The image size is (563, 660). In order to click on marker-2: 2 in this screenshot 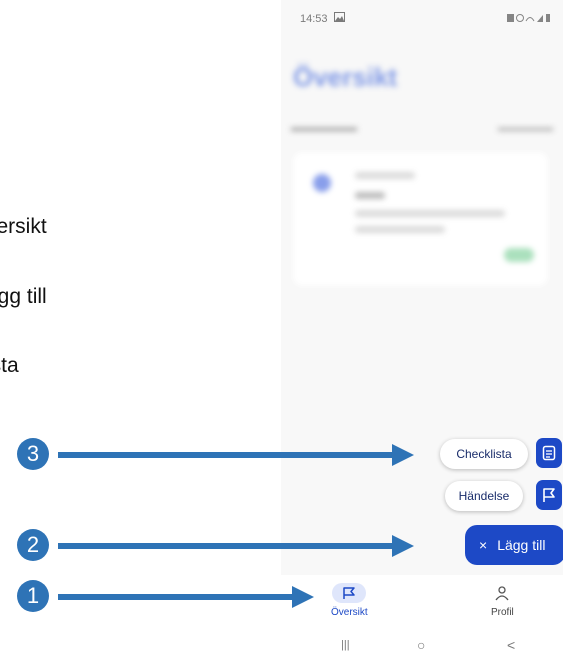, I will do `click(33, 545)`.